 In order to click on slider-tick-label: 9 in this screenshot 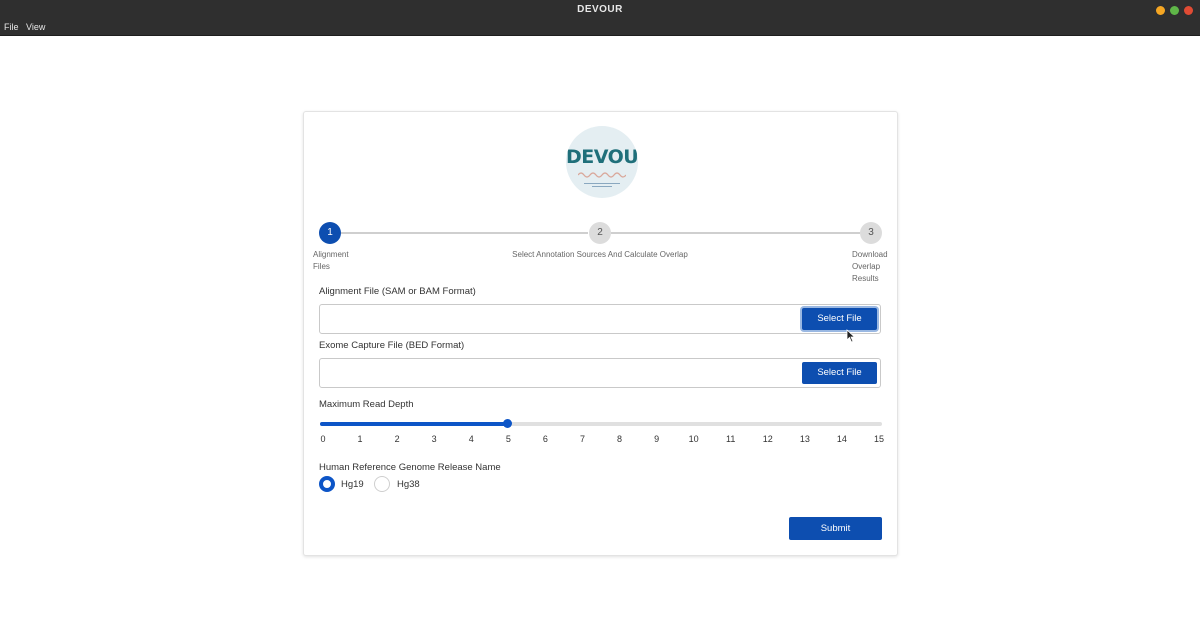, I will do `click(657, 439)`.